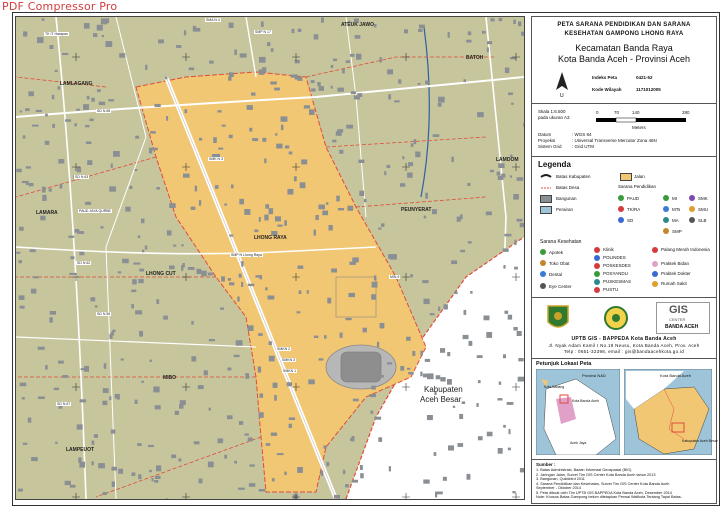  I want to click on index-label: Indeks Peta, so click(605, 77).